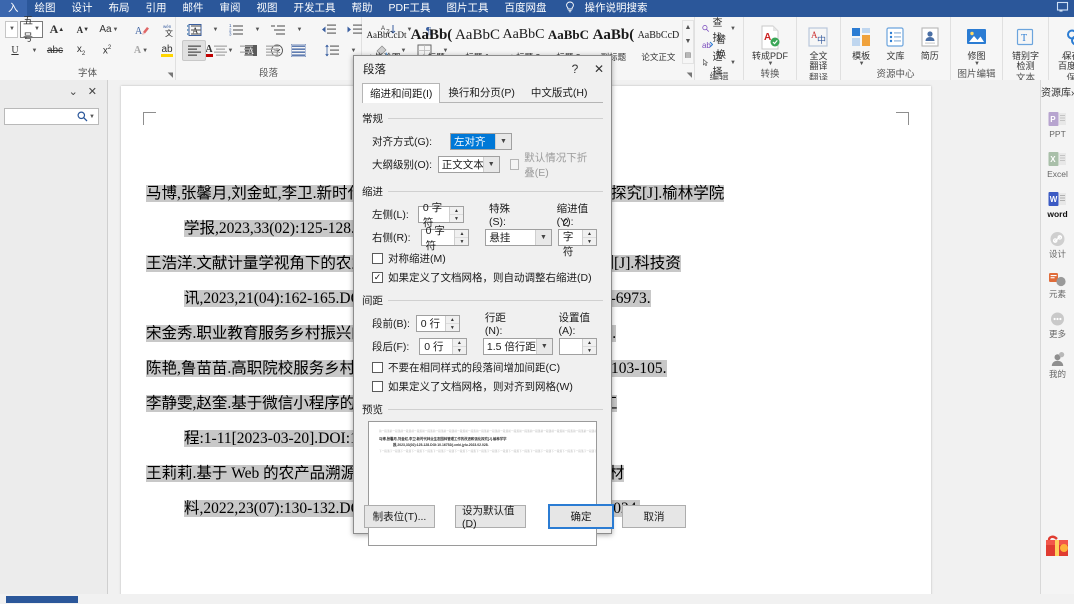 Image resolution: width=1074 pixels, height=604 pixels. Describe the element at coordinates (484, 386) in the screenshot. I see `snap-to-grid-checkbox: ✓ 如果定义了文档网格，则对齐到网格(W)` at that location.